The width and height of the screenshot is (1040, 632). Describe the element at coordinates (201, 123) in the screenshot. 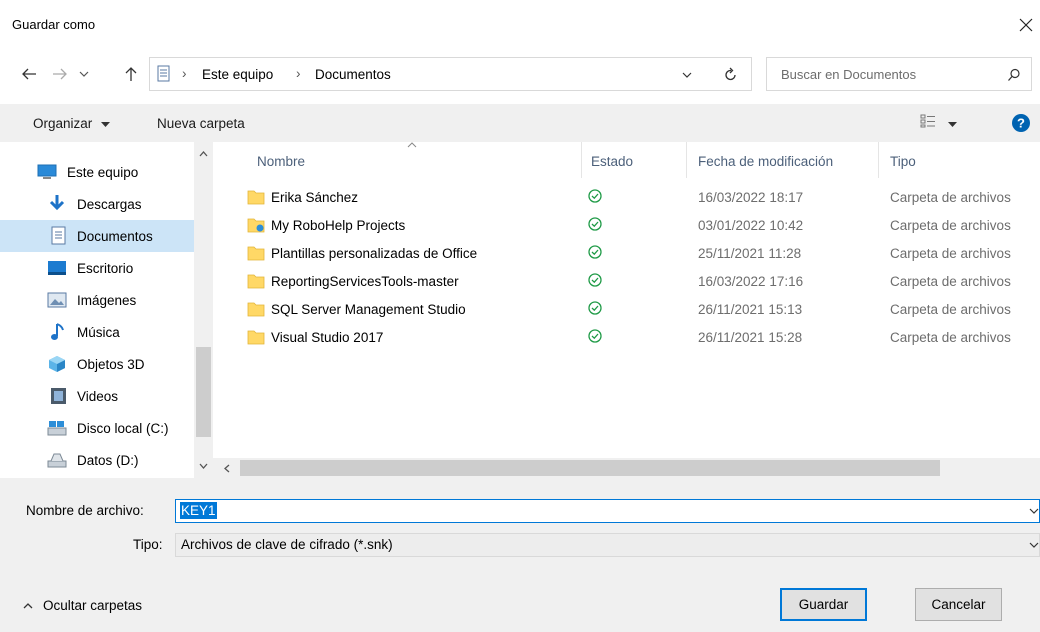

I see `new-folder-button: Nueva carpeta` at that location.